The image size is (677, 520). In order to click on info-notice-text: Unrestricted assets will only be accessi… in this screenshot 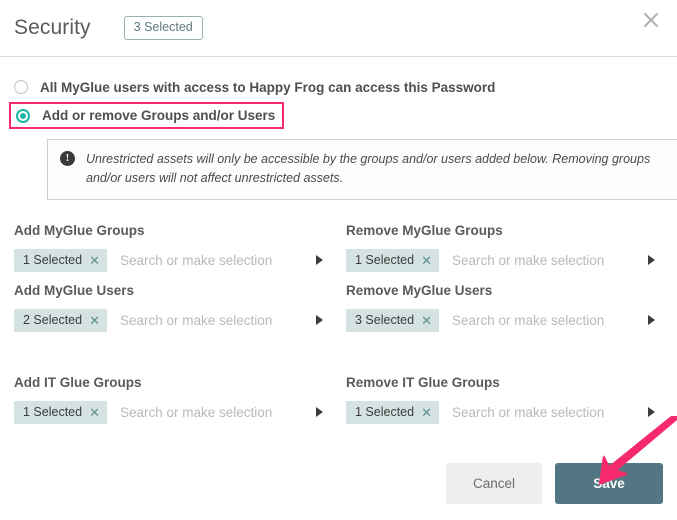, I will do `click(368, 168)`.